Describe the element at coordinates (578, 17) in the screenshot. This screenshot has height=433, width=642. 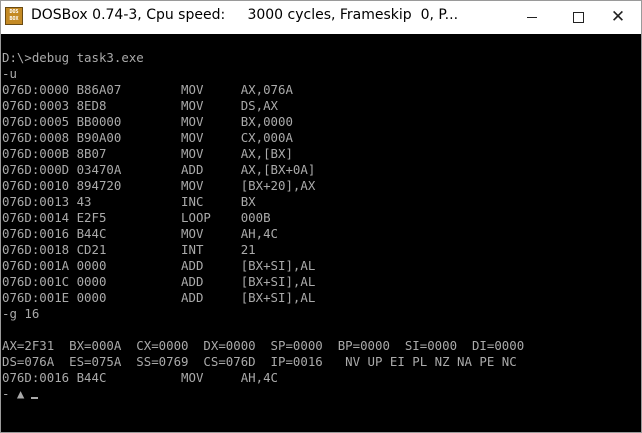
I see `maximize-icon` at that location.